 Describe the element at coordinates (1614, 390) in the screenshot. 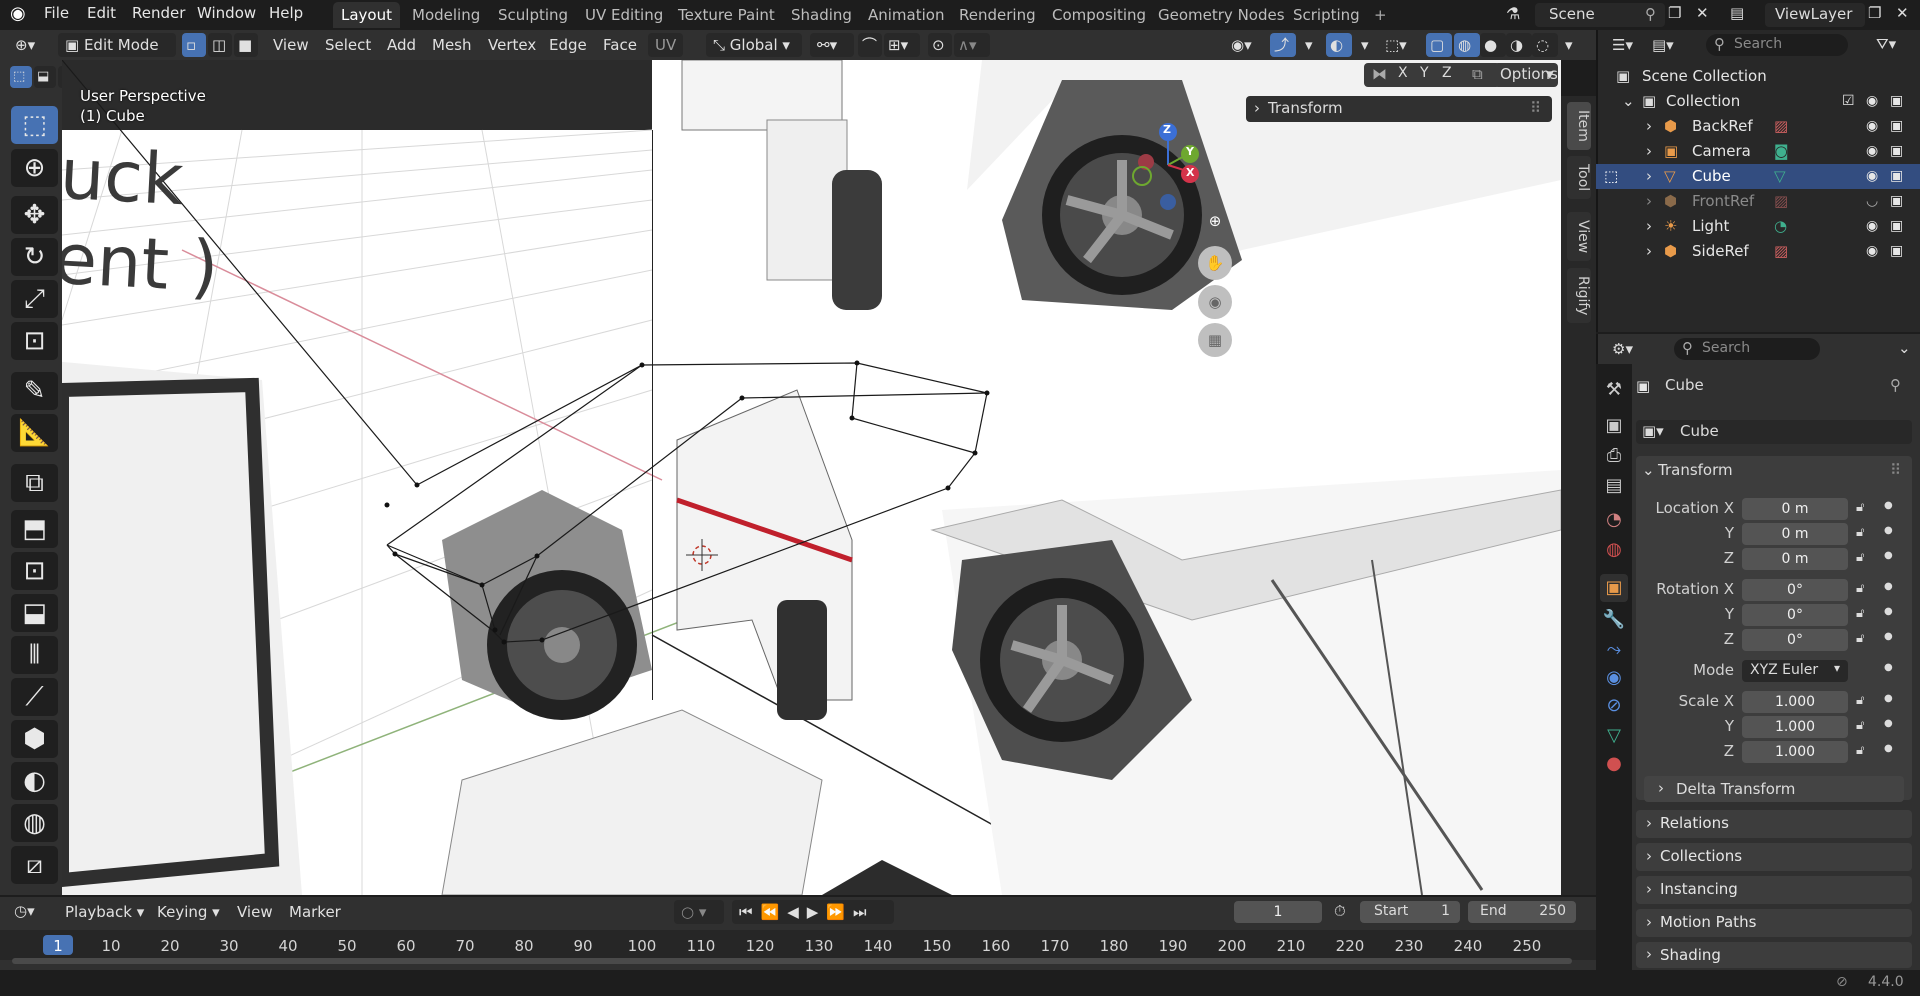

I see `tool-tab-icon: ⚒` at that location.